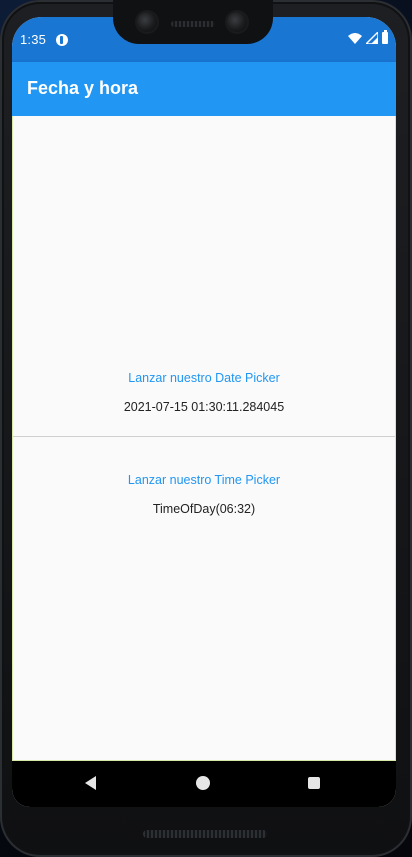 This screenshot has height=857, width=412. I want to click on home-icon, so click(203, 783).